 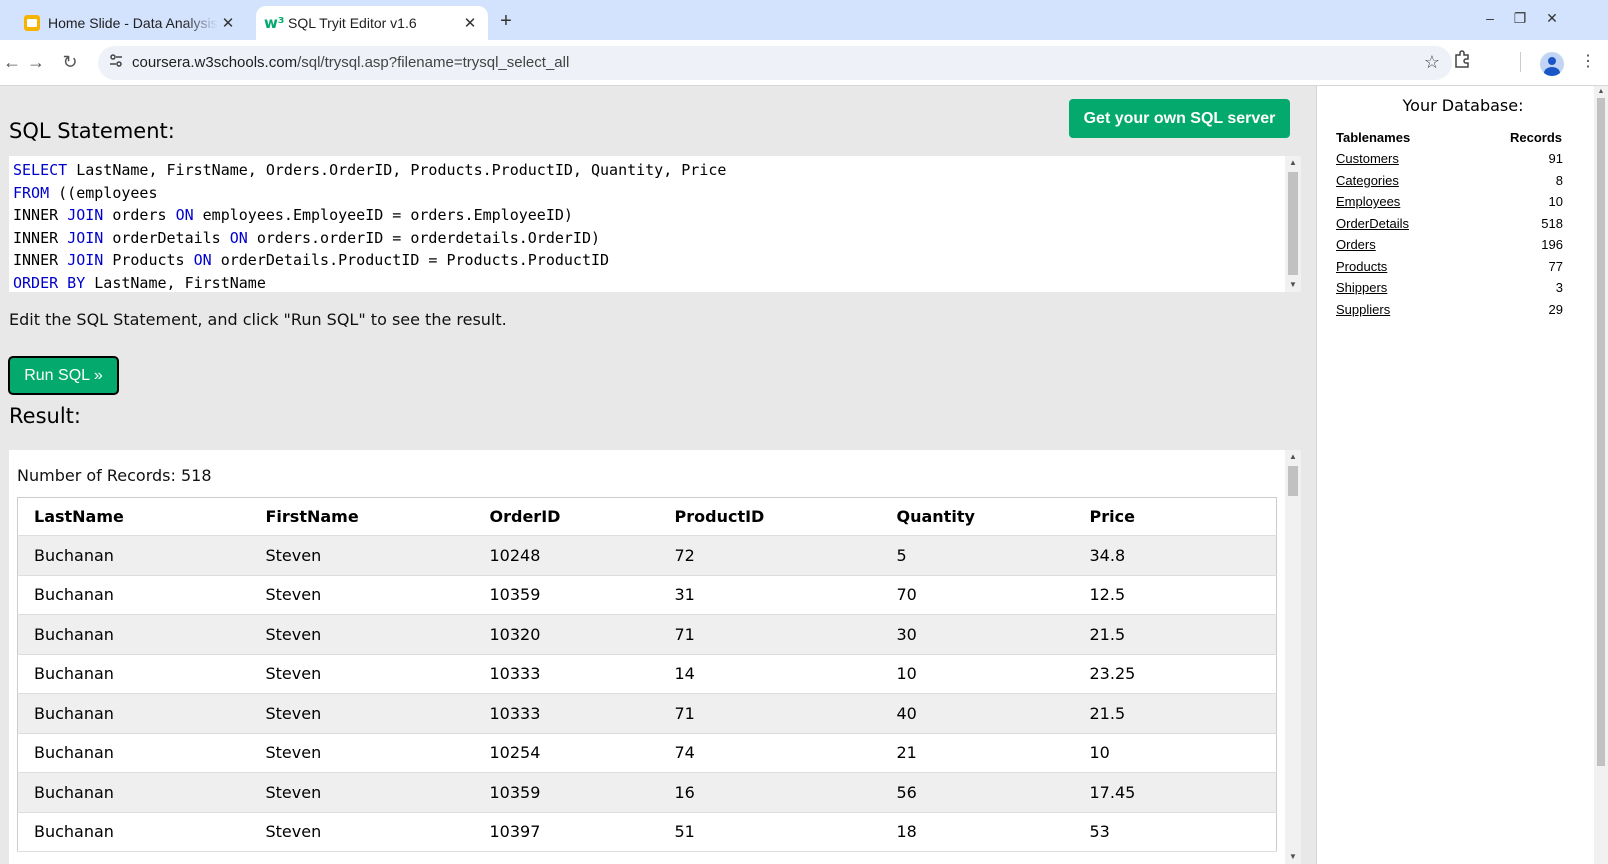 What do you see at coordinates (647, 753) in the screenshot?
I see `table-row: Buchanan Steven 10254 74 21 10` at bounding box center [647, 753].